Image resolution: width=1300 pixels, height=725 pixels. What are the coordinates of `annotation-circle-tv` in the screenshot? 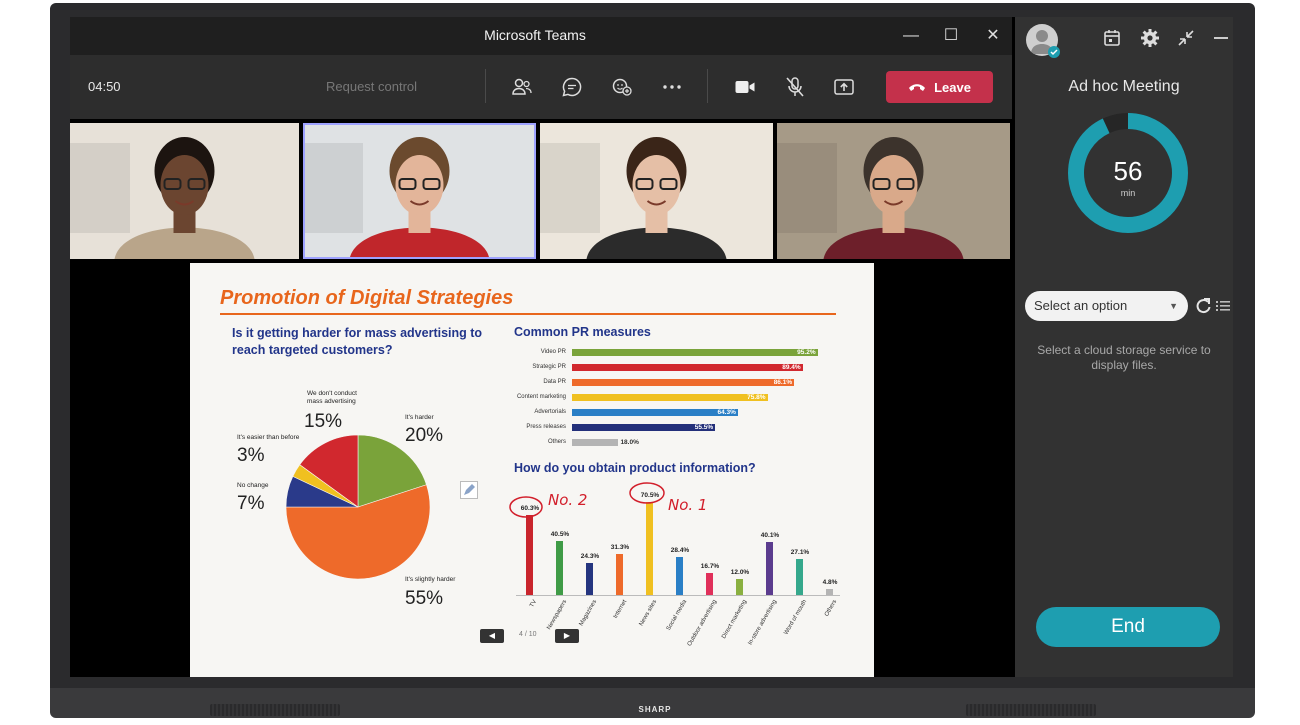 It's located at (526, 507).